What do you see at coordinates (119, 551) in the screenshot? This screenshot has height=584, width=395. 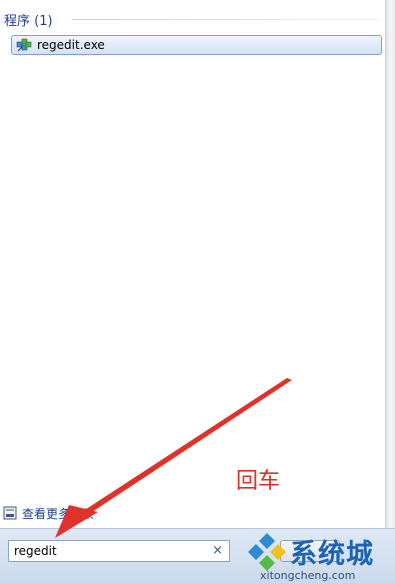 I see `search-input: regedit ×` at bounding box center [119, 551].